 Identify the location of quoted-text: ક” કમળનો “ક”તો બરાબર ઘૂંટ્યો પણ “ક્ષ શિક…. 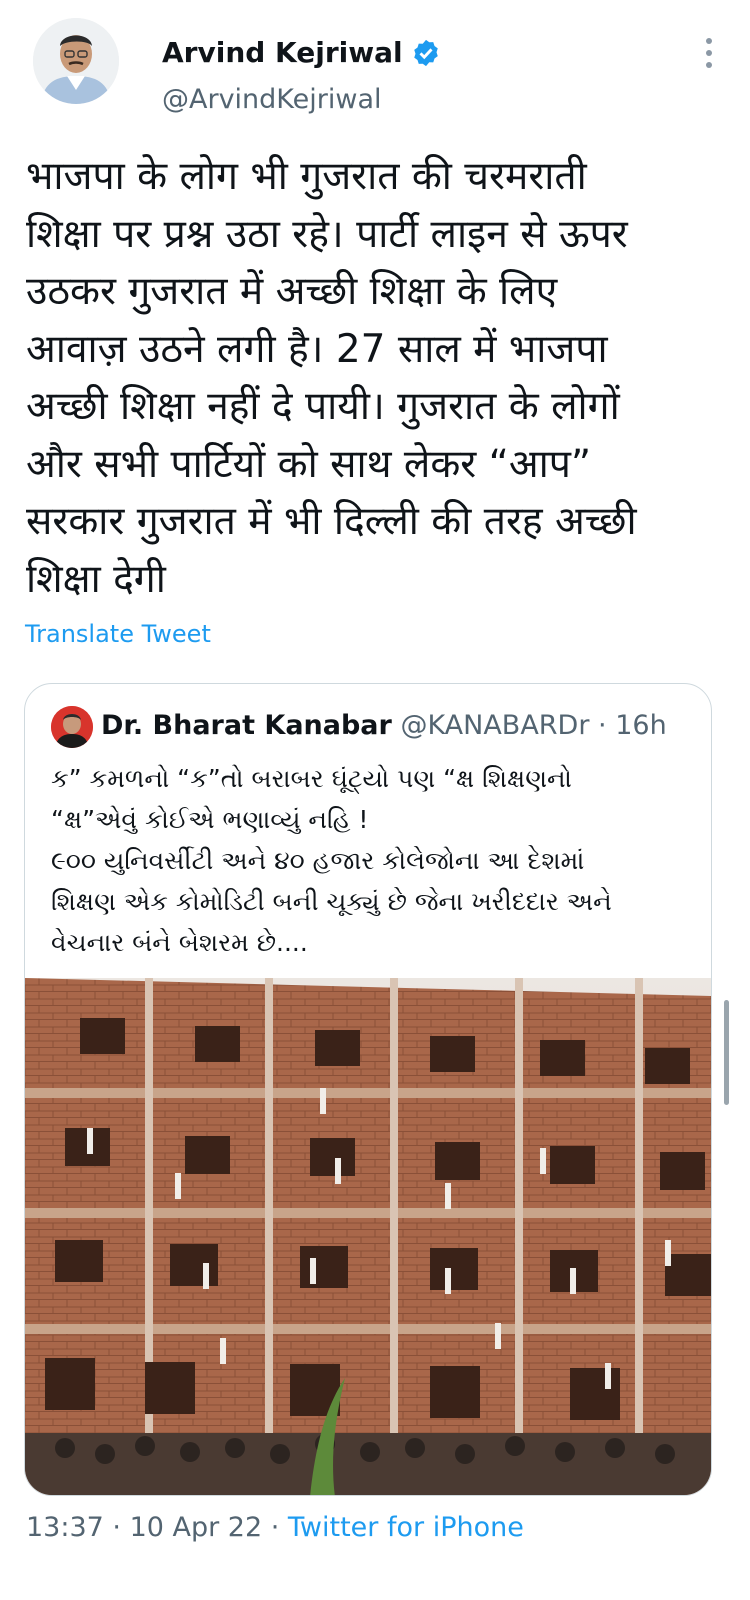
(331, 860).